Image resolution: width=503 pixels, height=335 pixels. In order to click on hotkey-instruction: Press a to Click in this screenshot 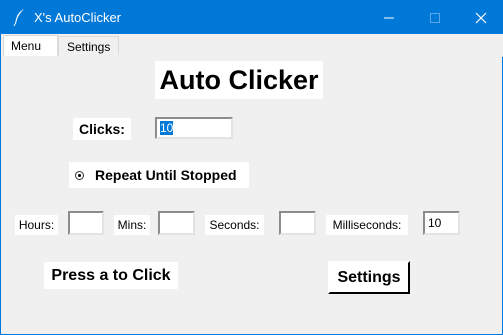, I will do `click(111, 275)`.